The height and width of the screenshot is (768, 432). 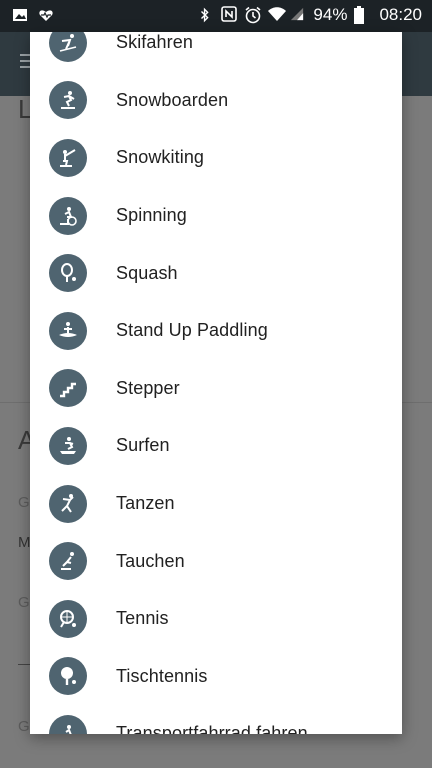 What do you see at coordinates (162, 675) in the screenshot?
I see `sport-item-label: Tischtennis` at bounding box center [162, 675].